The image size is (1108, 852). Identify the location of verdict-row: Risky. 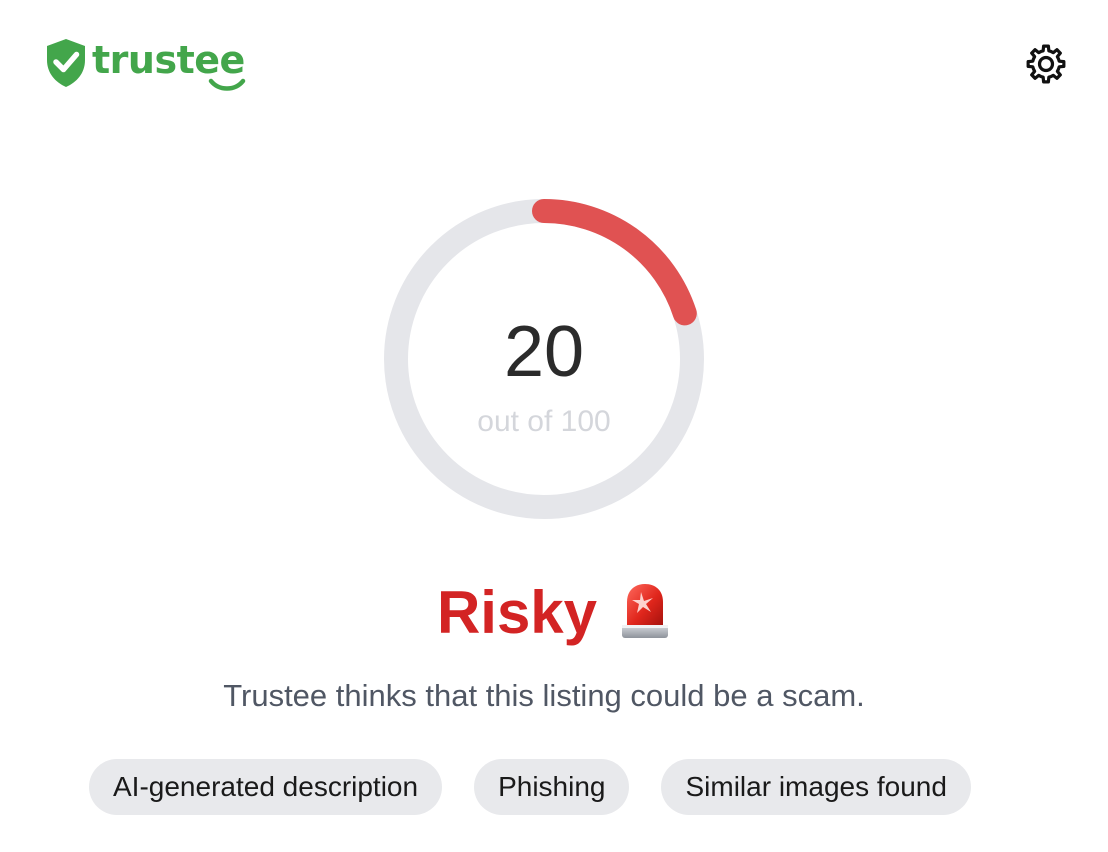
(554, 613).